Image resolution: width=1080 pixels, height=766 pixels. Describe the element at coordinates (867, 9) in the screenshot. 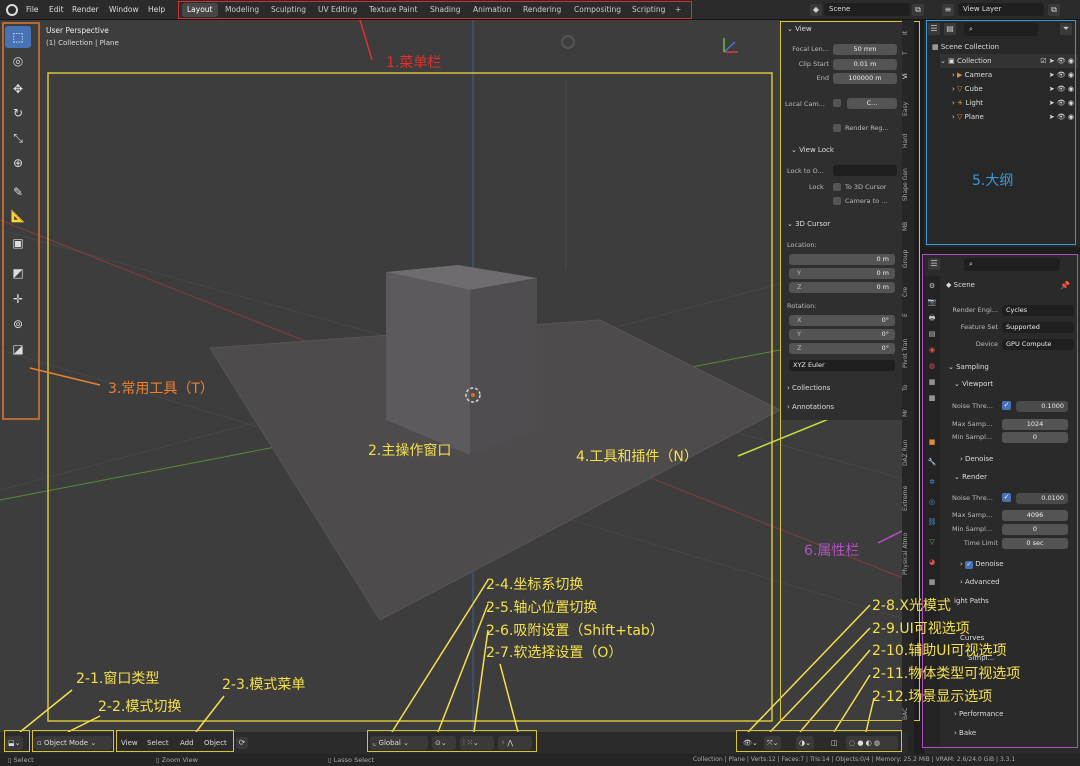

I see `scene-field: Scene` at that location.